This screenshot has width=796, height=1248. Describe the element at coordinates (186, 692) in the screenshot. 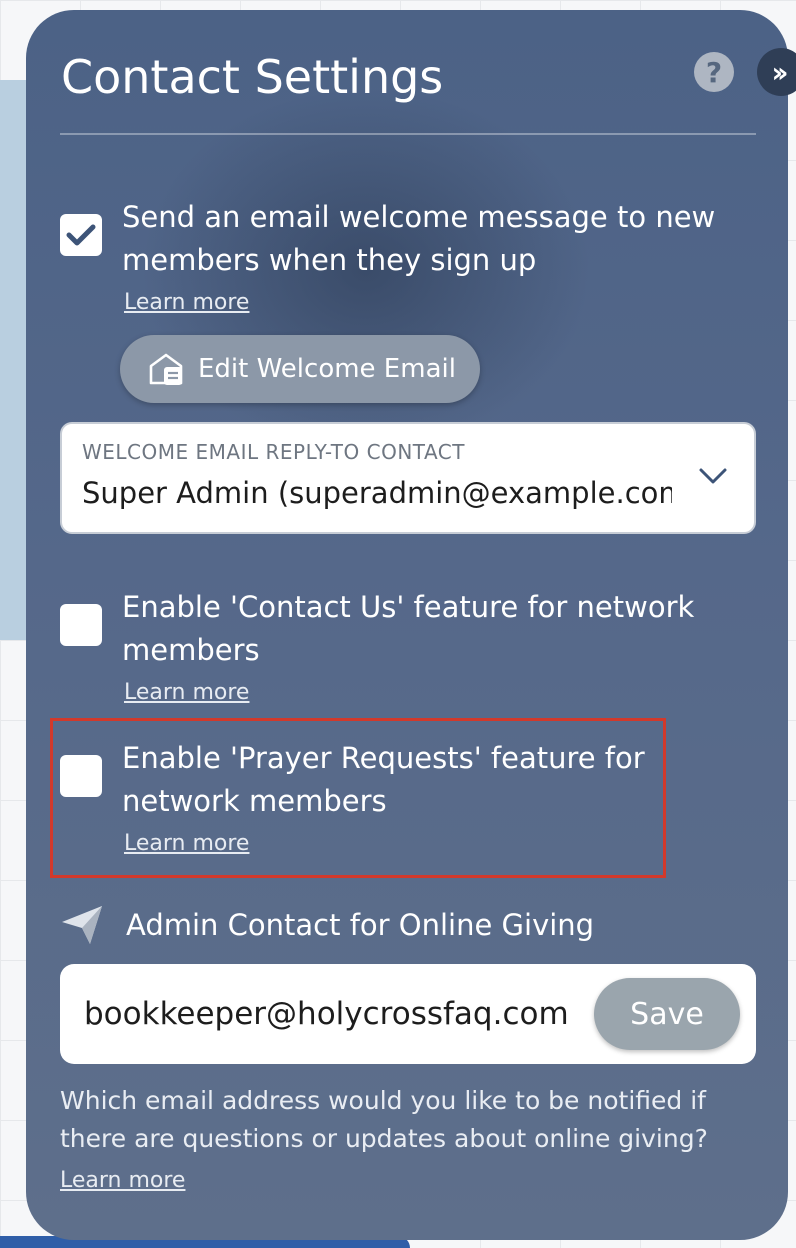

I see `contact-us-learn-more-link: Learn more` at that location.